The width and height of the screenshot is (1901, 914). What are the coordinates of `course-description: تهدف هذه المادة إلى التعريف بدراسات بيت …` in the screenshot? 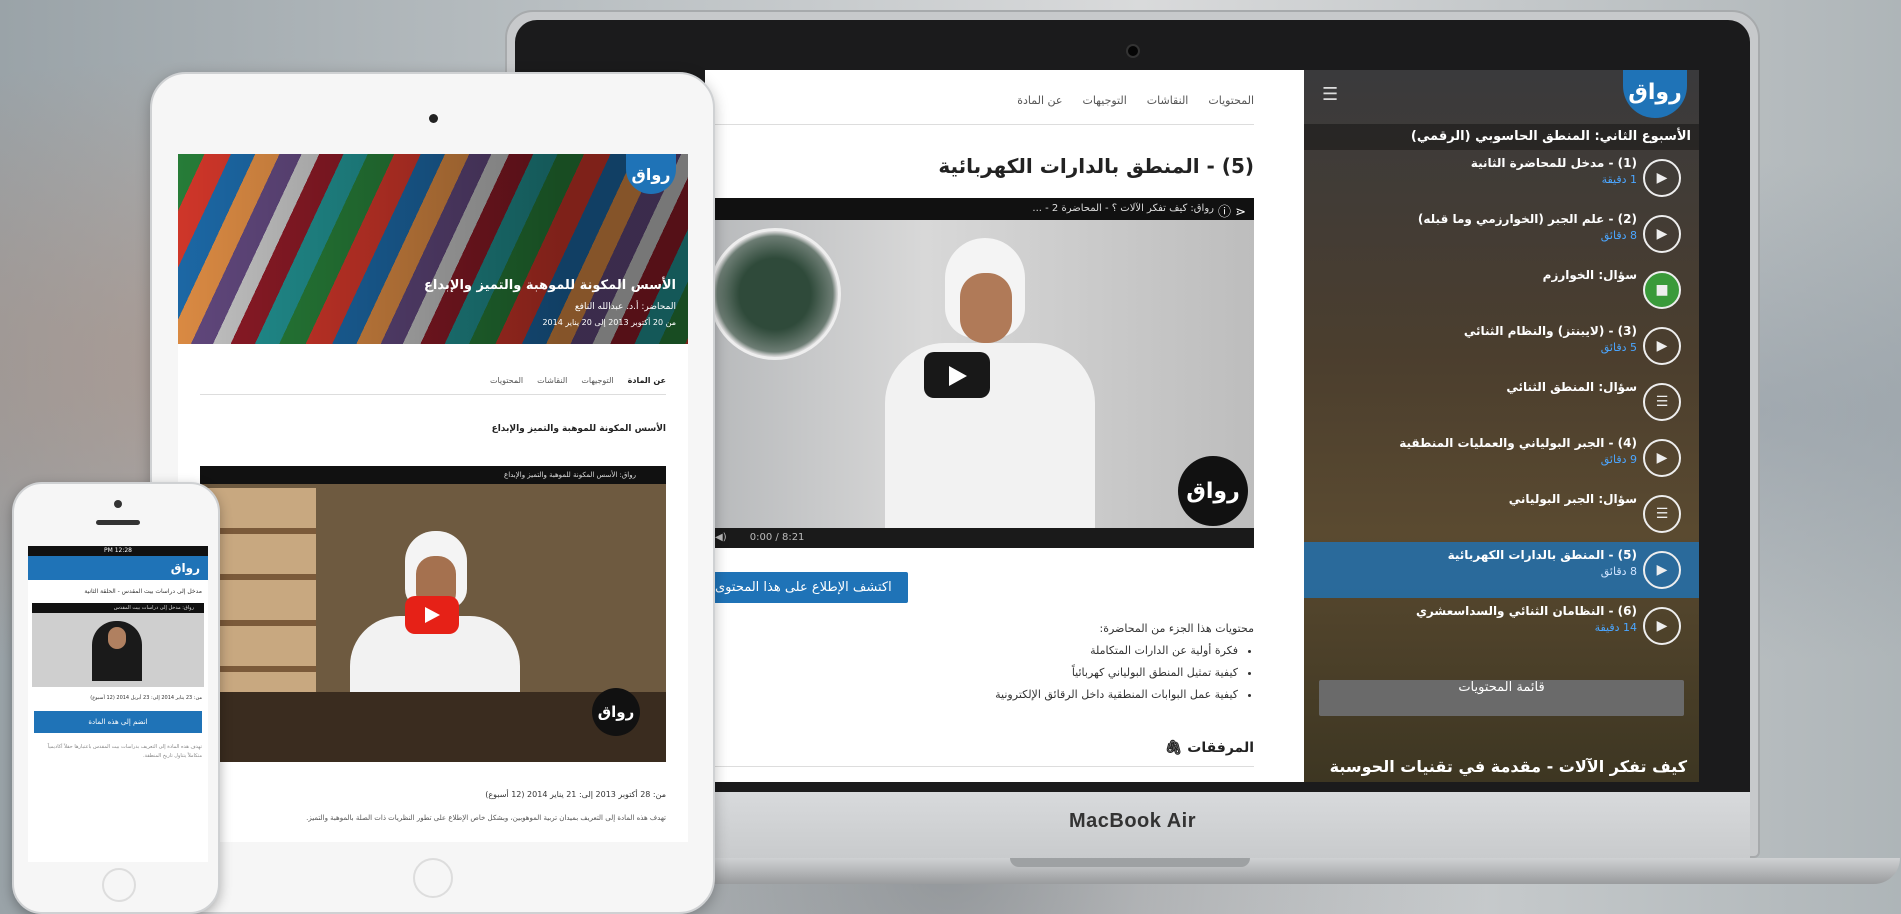 It's located at (124, 751).